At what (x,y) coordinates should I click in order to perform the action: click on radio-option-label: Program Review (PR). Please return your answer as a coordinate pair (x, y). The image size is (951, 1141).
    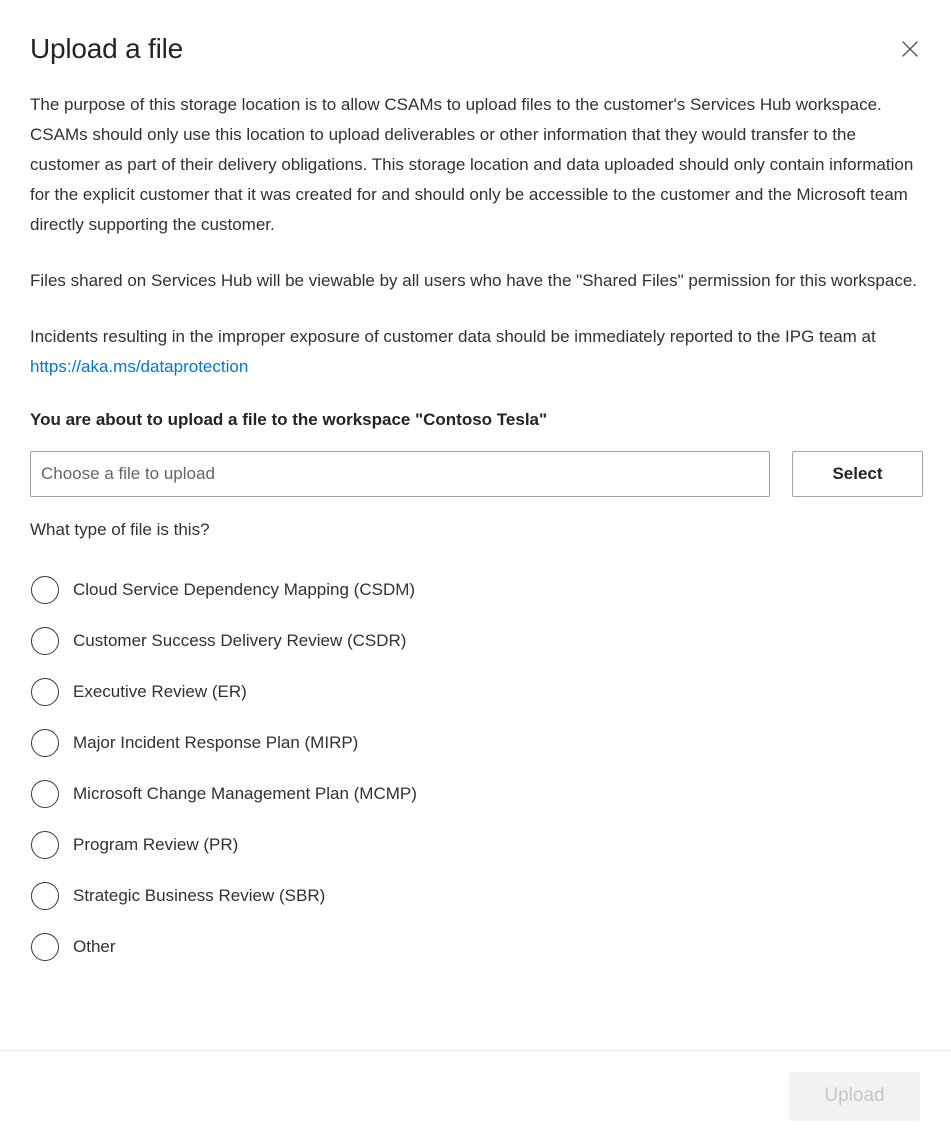
    Looking at the image, I should click on (156, 844).